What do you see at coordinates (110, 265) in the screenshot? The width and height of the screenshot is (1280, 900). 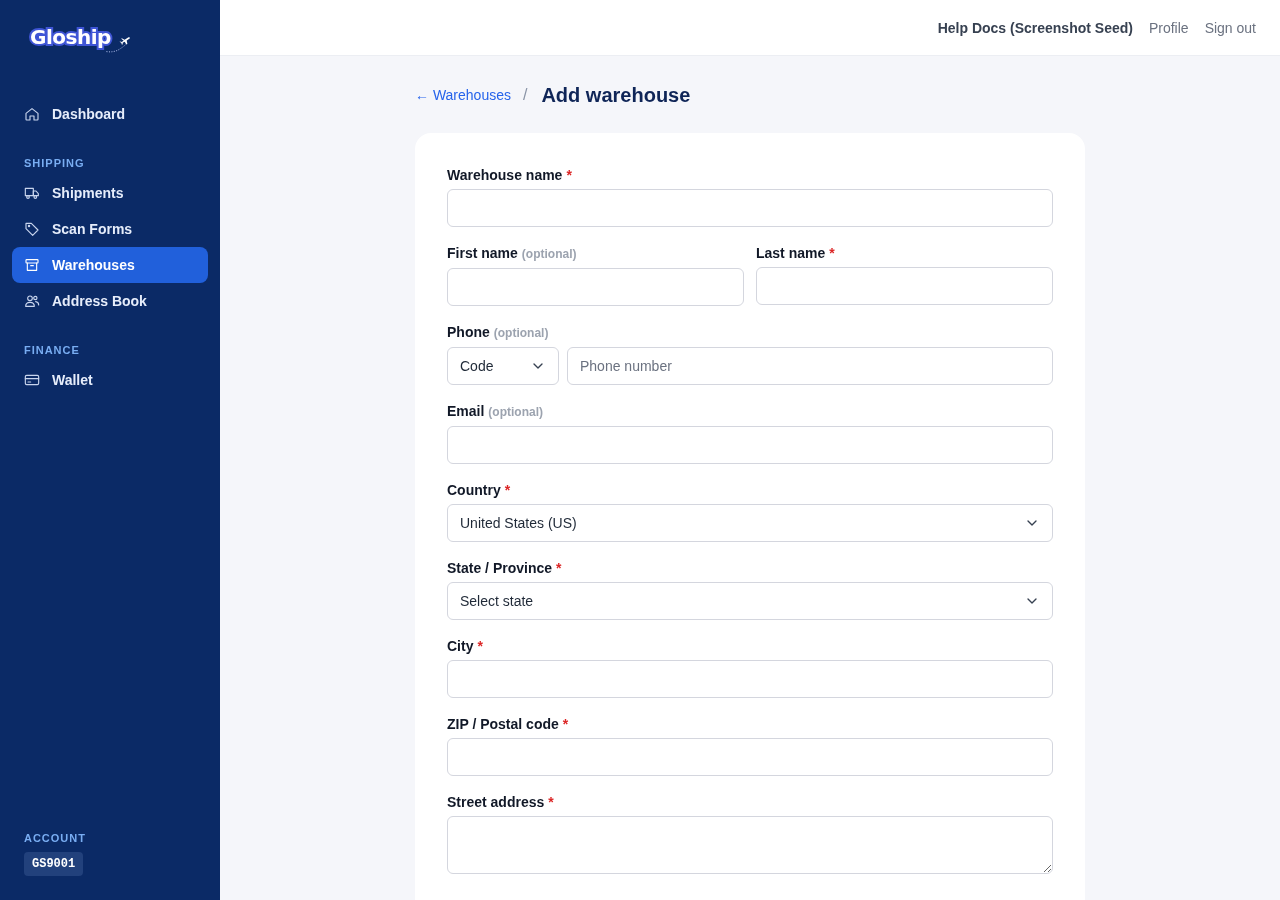 I see `sidebar-item: Warehouses` at bounding box center [110, 265].